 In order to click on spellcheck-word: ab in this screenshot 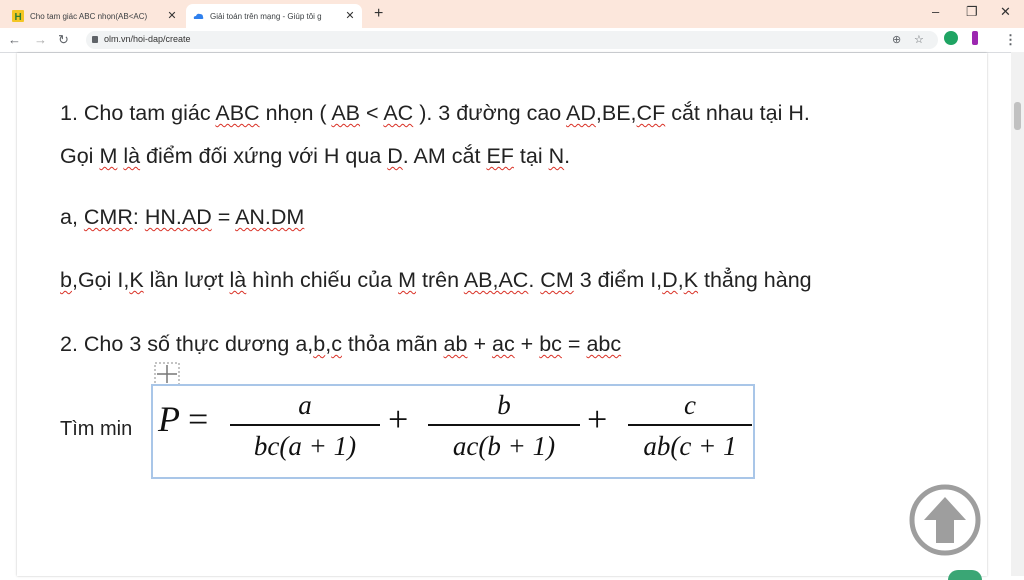, I will do `click(455, 344)`.